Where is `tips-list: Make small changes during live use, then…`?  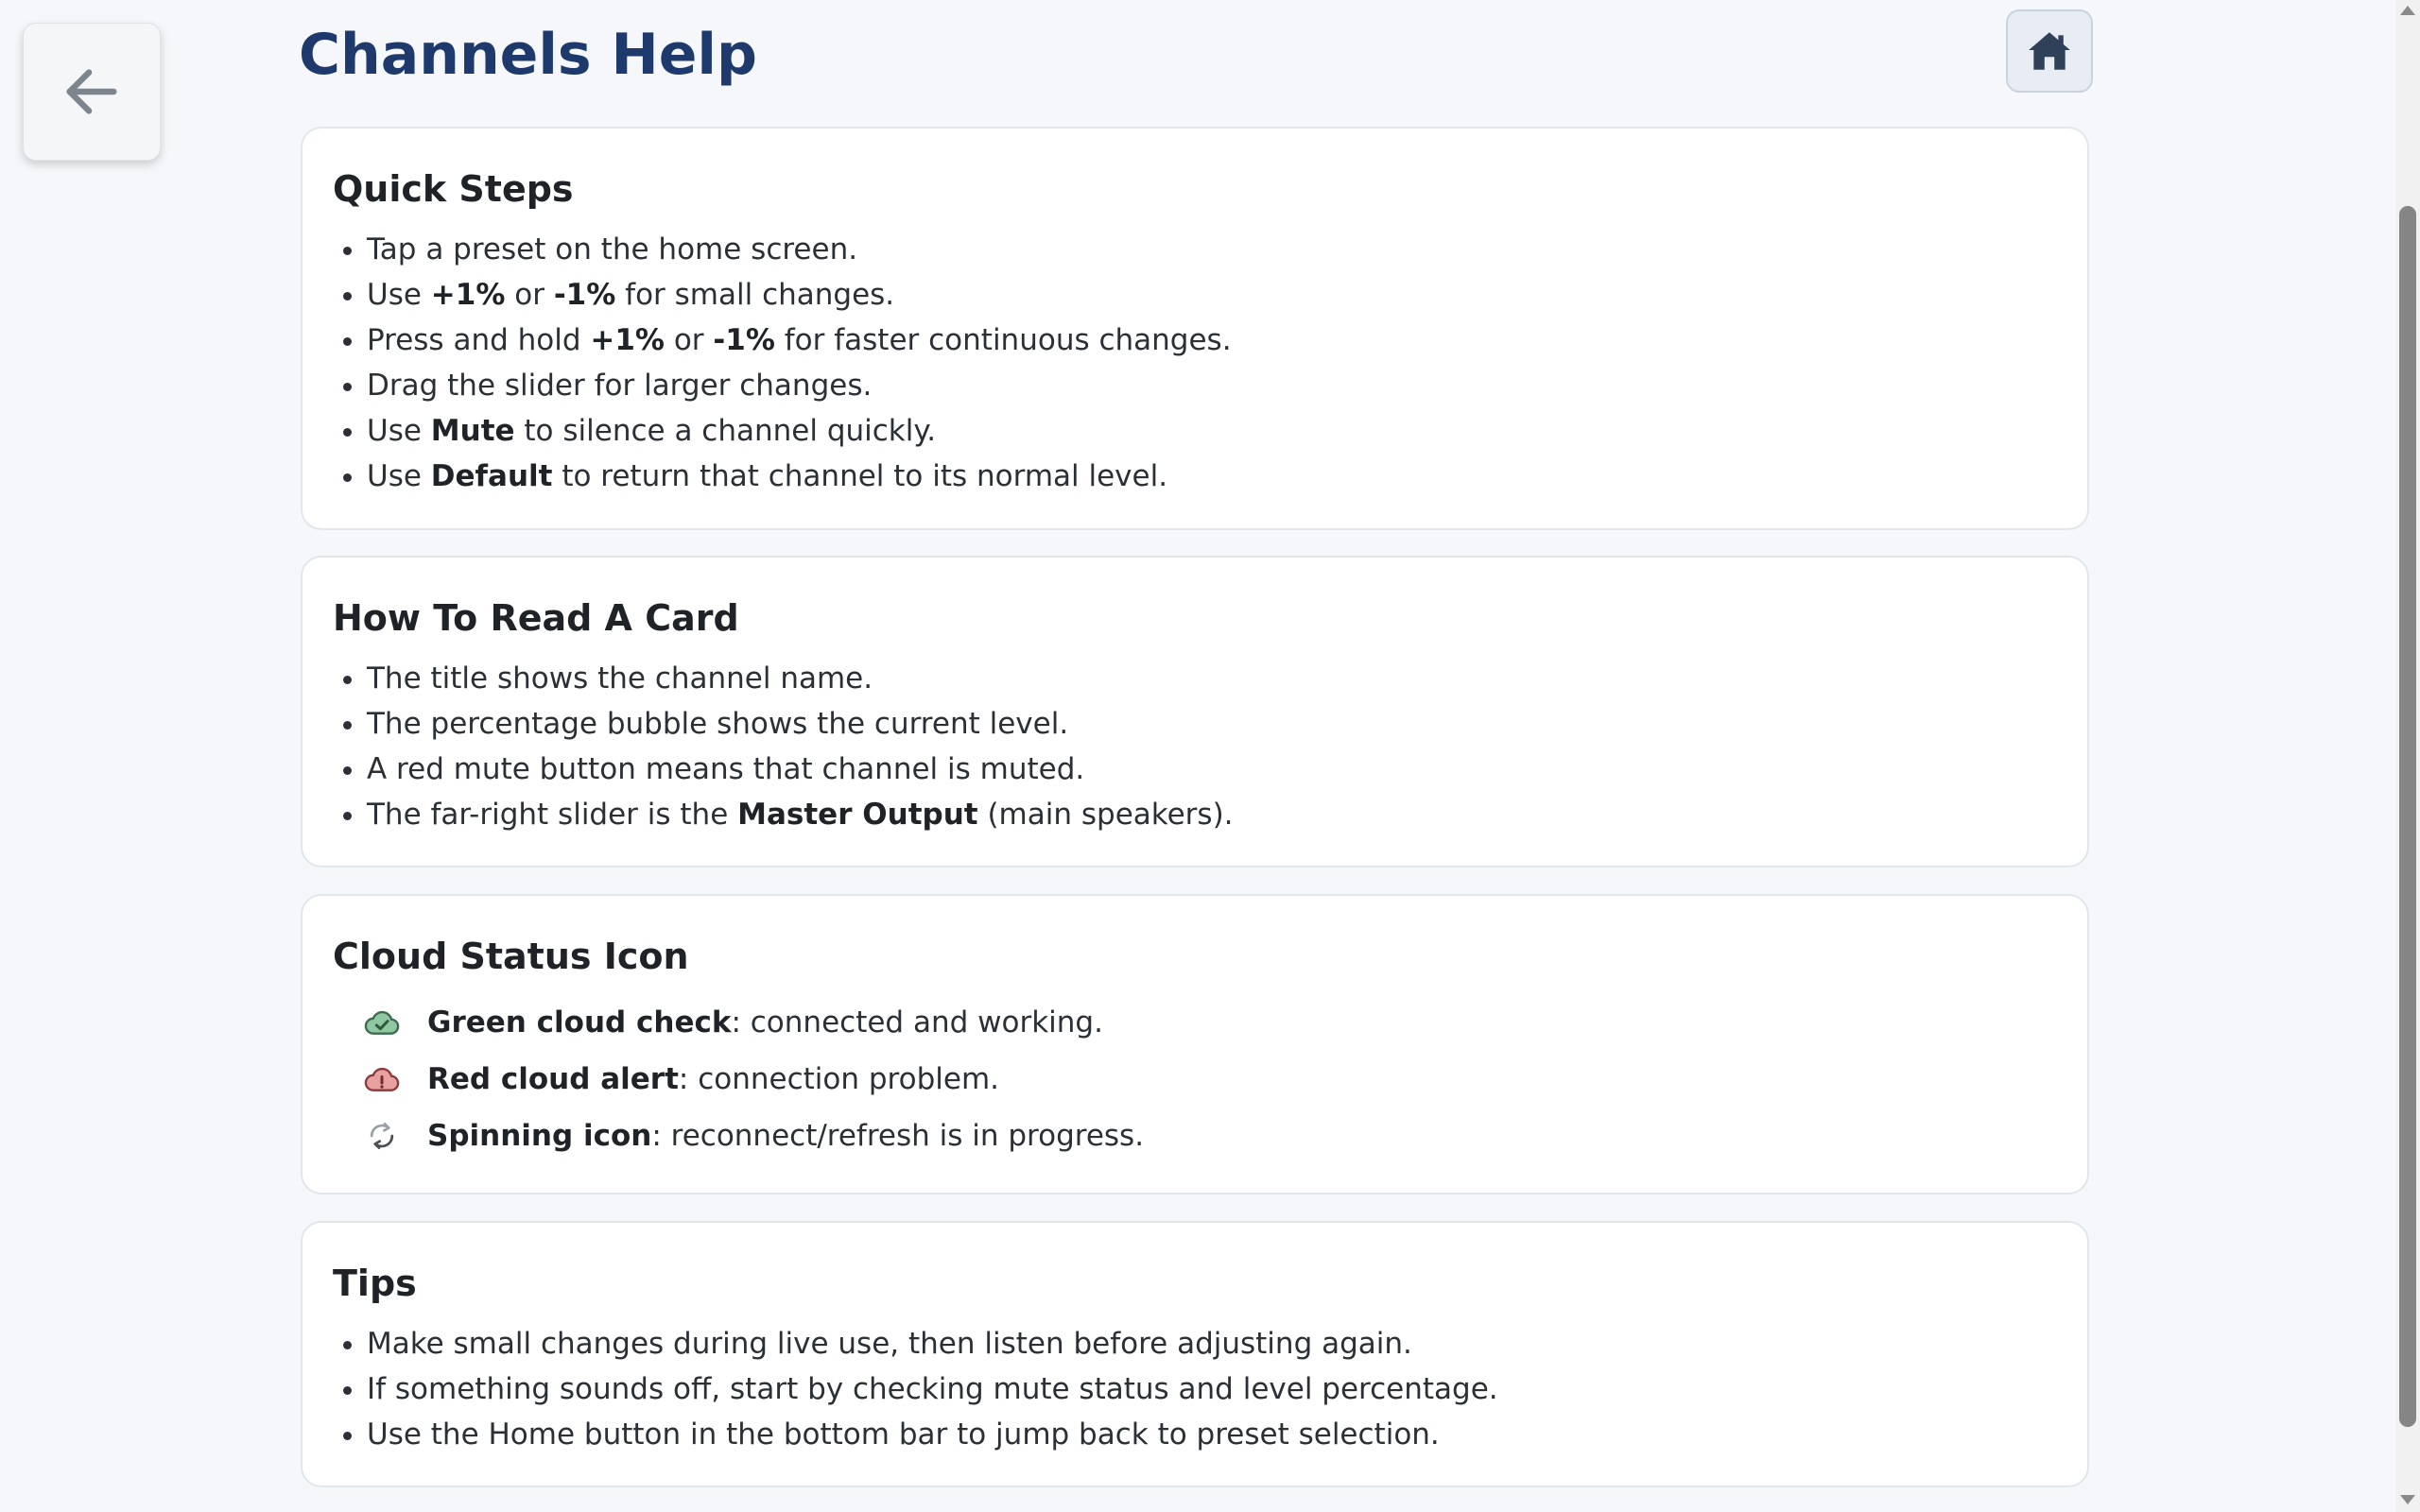 tips-list: Make small changes during live use, then… is located at coordinates (1195, 1389).